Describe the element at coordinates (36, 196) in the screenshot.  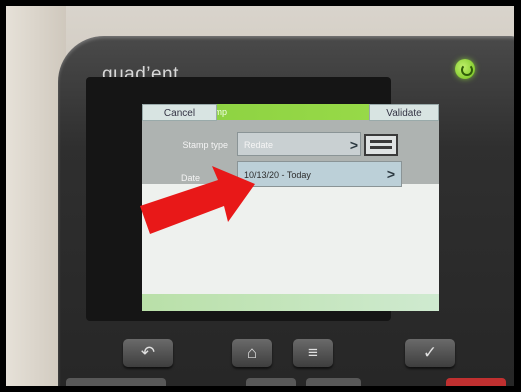
I see `background-wall` at that location.